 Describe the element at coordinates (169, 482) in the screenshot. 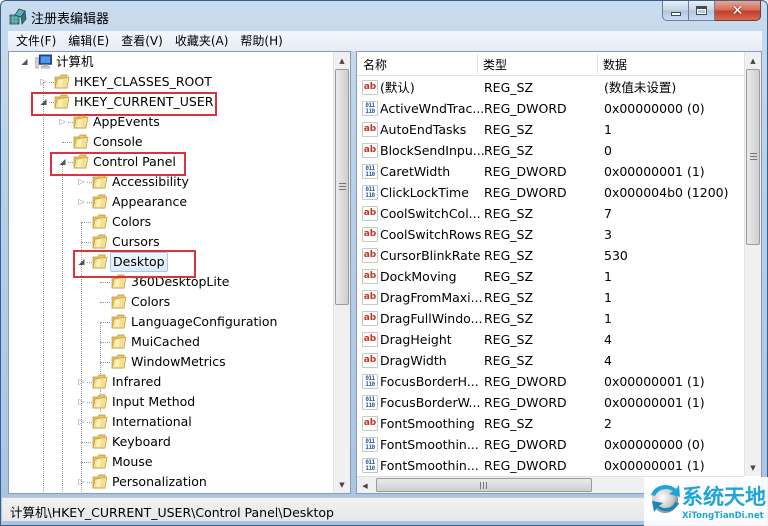

I see `tree-node: ▷ Personalization` at that location.